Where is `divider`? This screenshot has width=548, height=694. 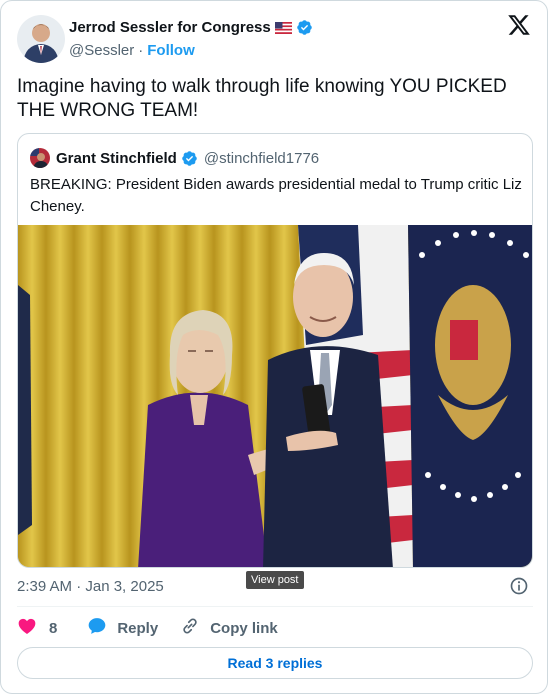
divider is located at coordinates (275, 606).